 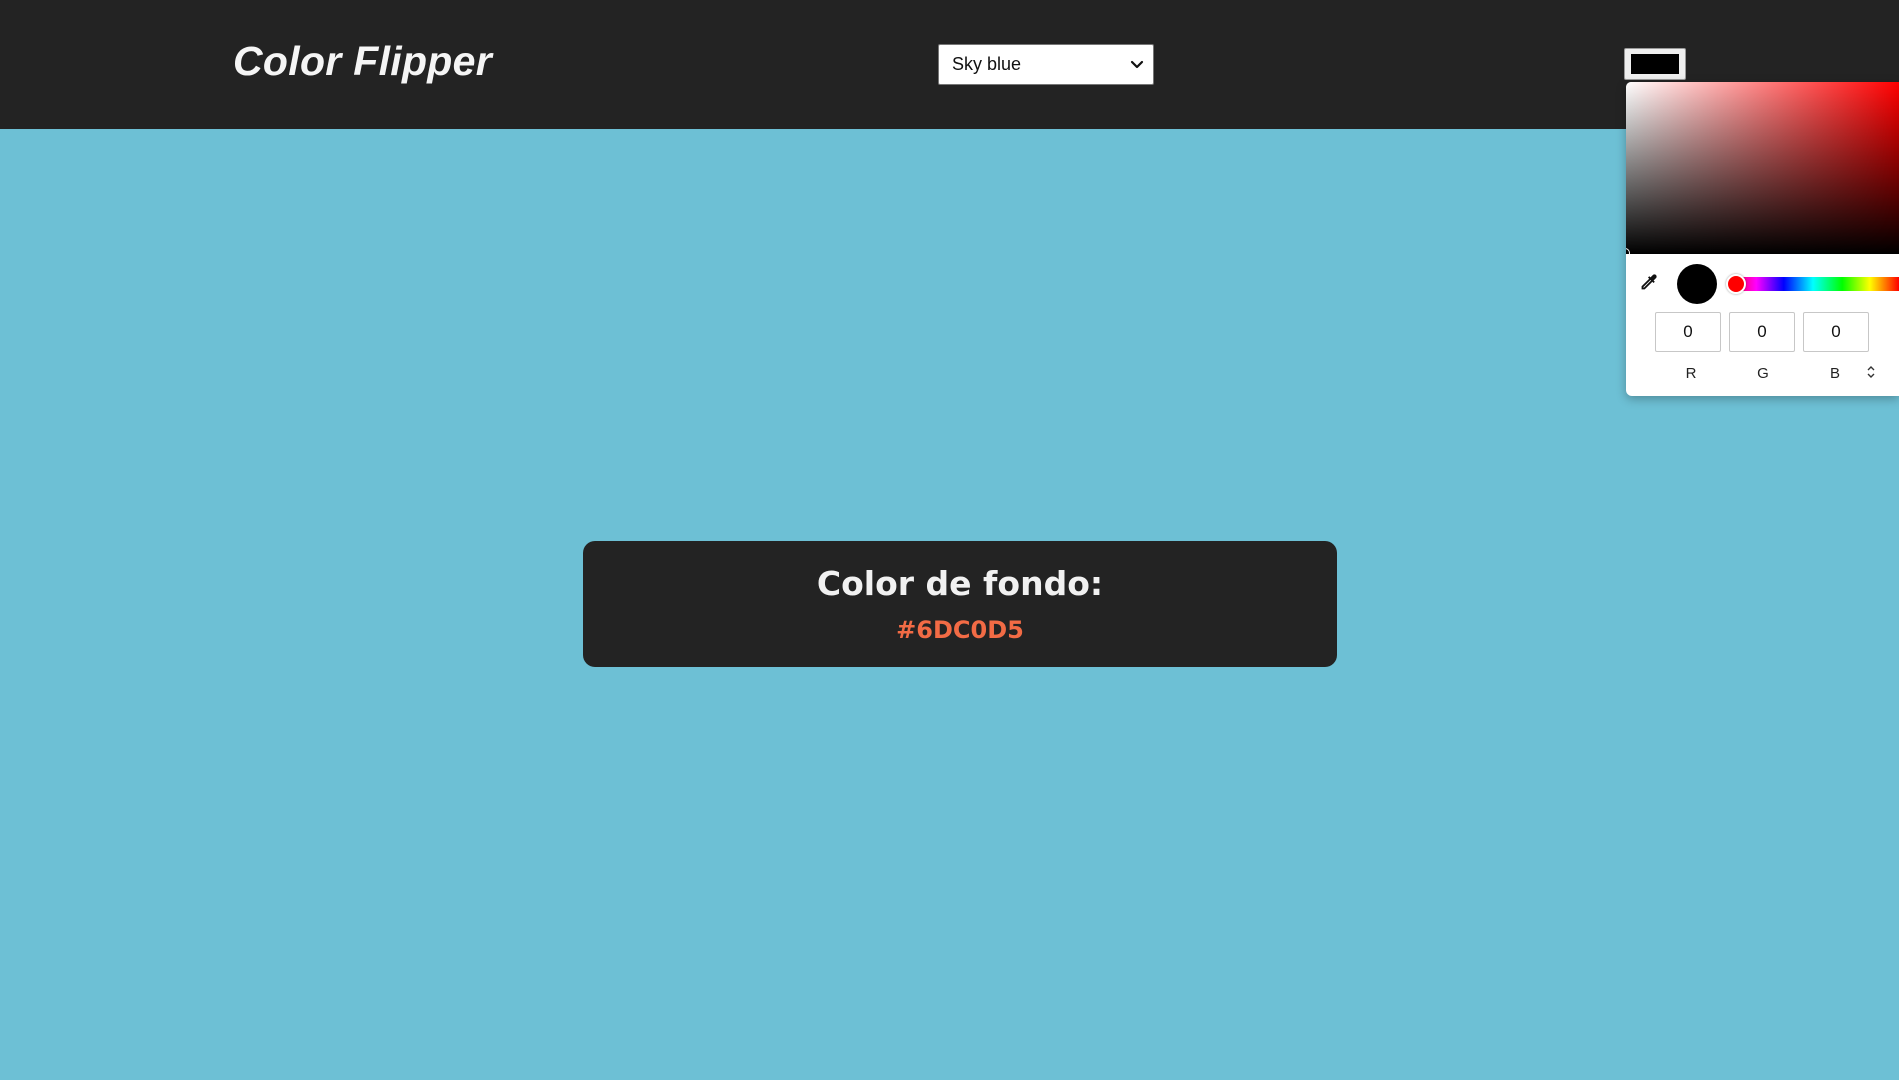 I want to click on blue-input: 0, so click(x=1836, y=332).